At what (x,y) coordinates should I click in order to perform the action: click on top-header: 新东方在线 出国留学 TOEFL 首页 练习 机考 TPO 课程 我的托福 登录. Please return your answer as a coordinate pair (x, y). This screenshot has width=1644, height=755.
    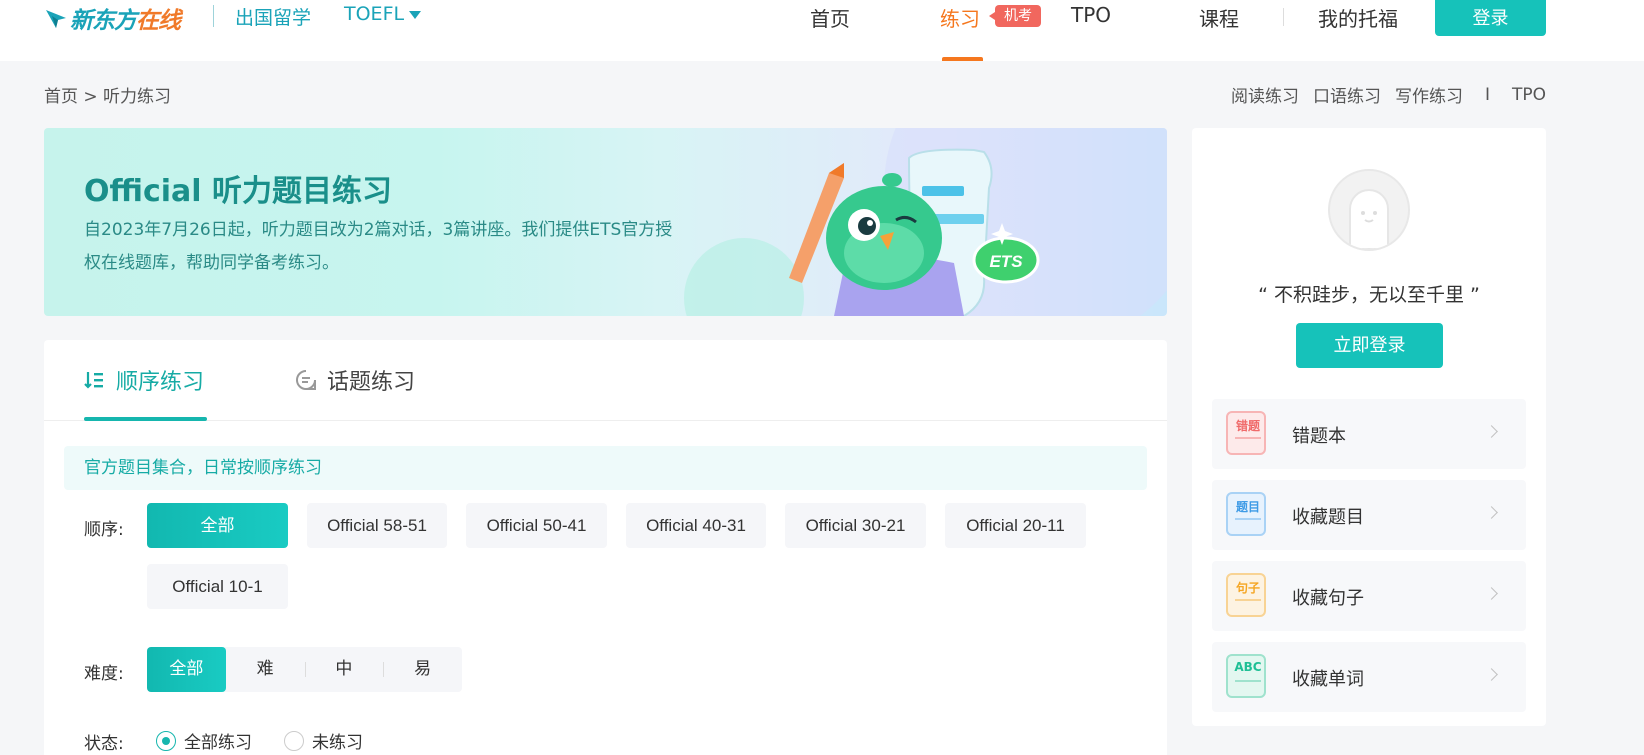
    Looking at the image, I should click on (822, 30).